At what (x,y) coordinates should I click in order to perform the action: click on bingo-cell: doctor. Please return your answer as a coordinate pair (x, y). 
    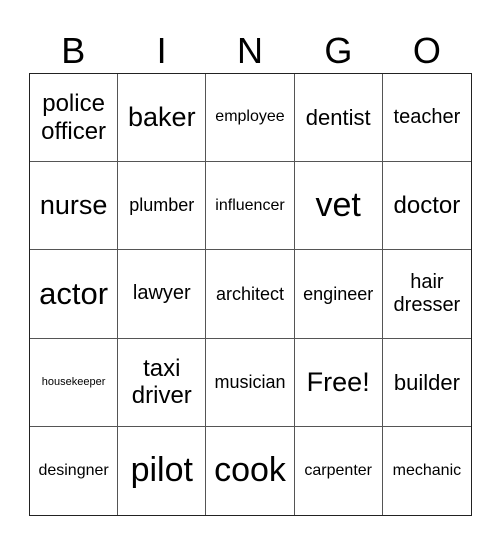
    Looking at the image, I should click on (426, 206).